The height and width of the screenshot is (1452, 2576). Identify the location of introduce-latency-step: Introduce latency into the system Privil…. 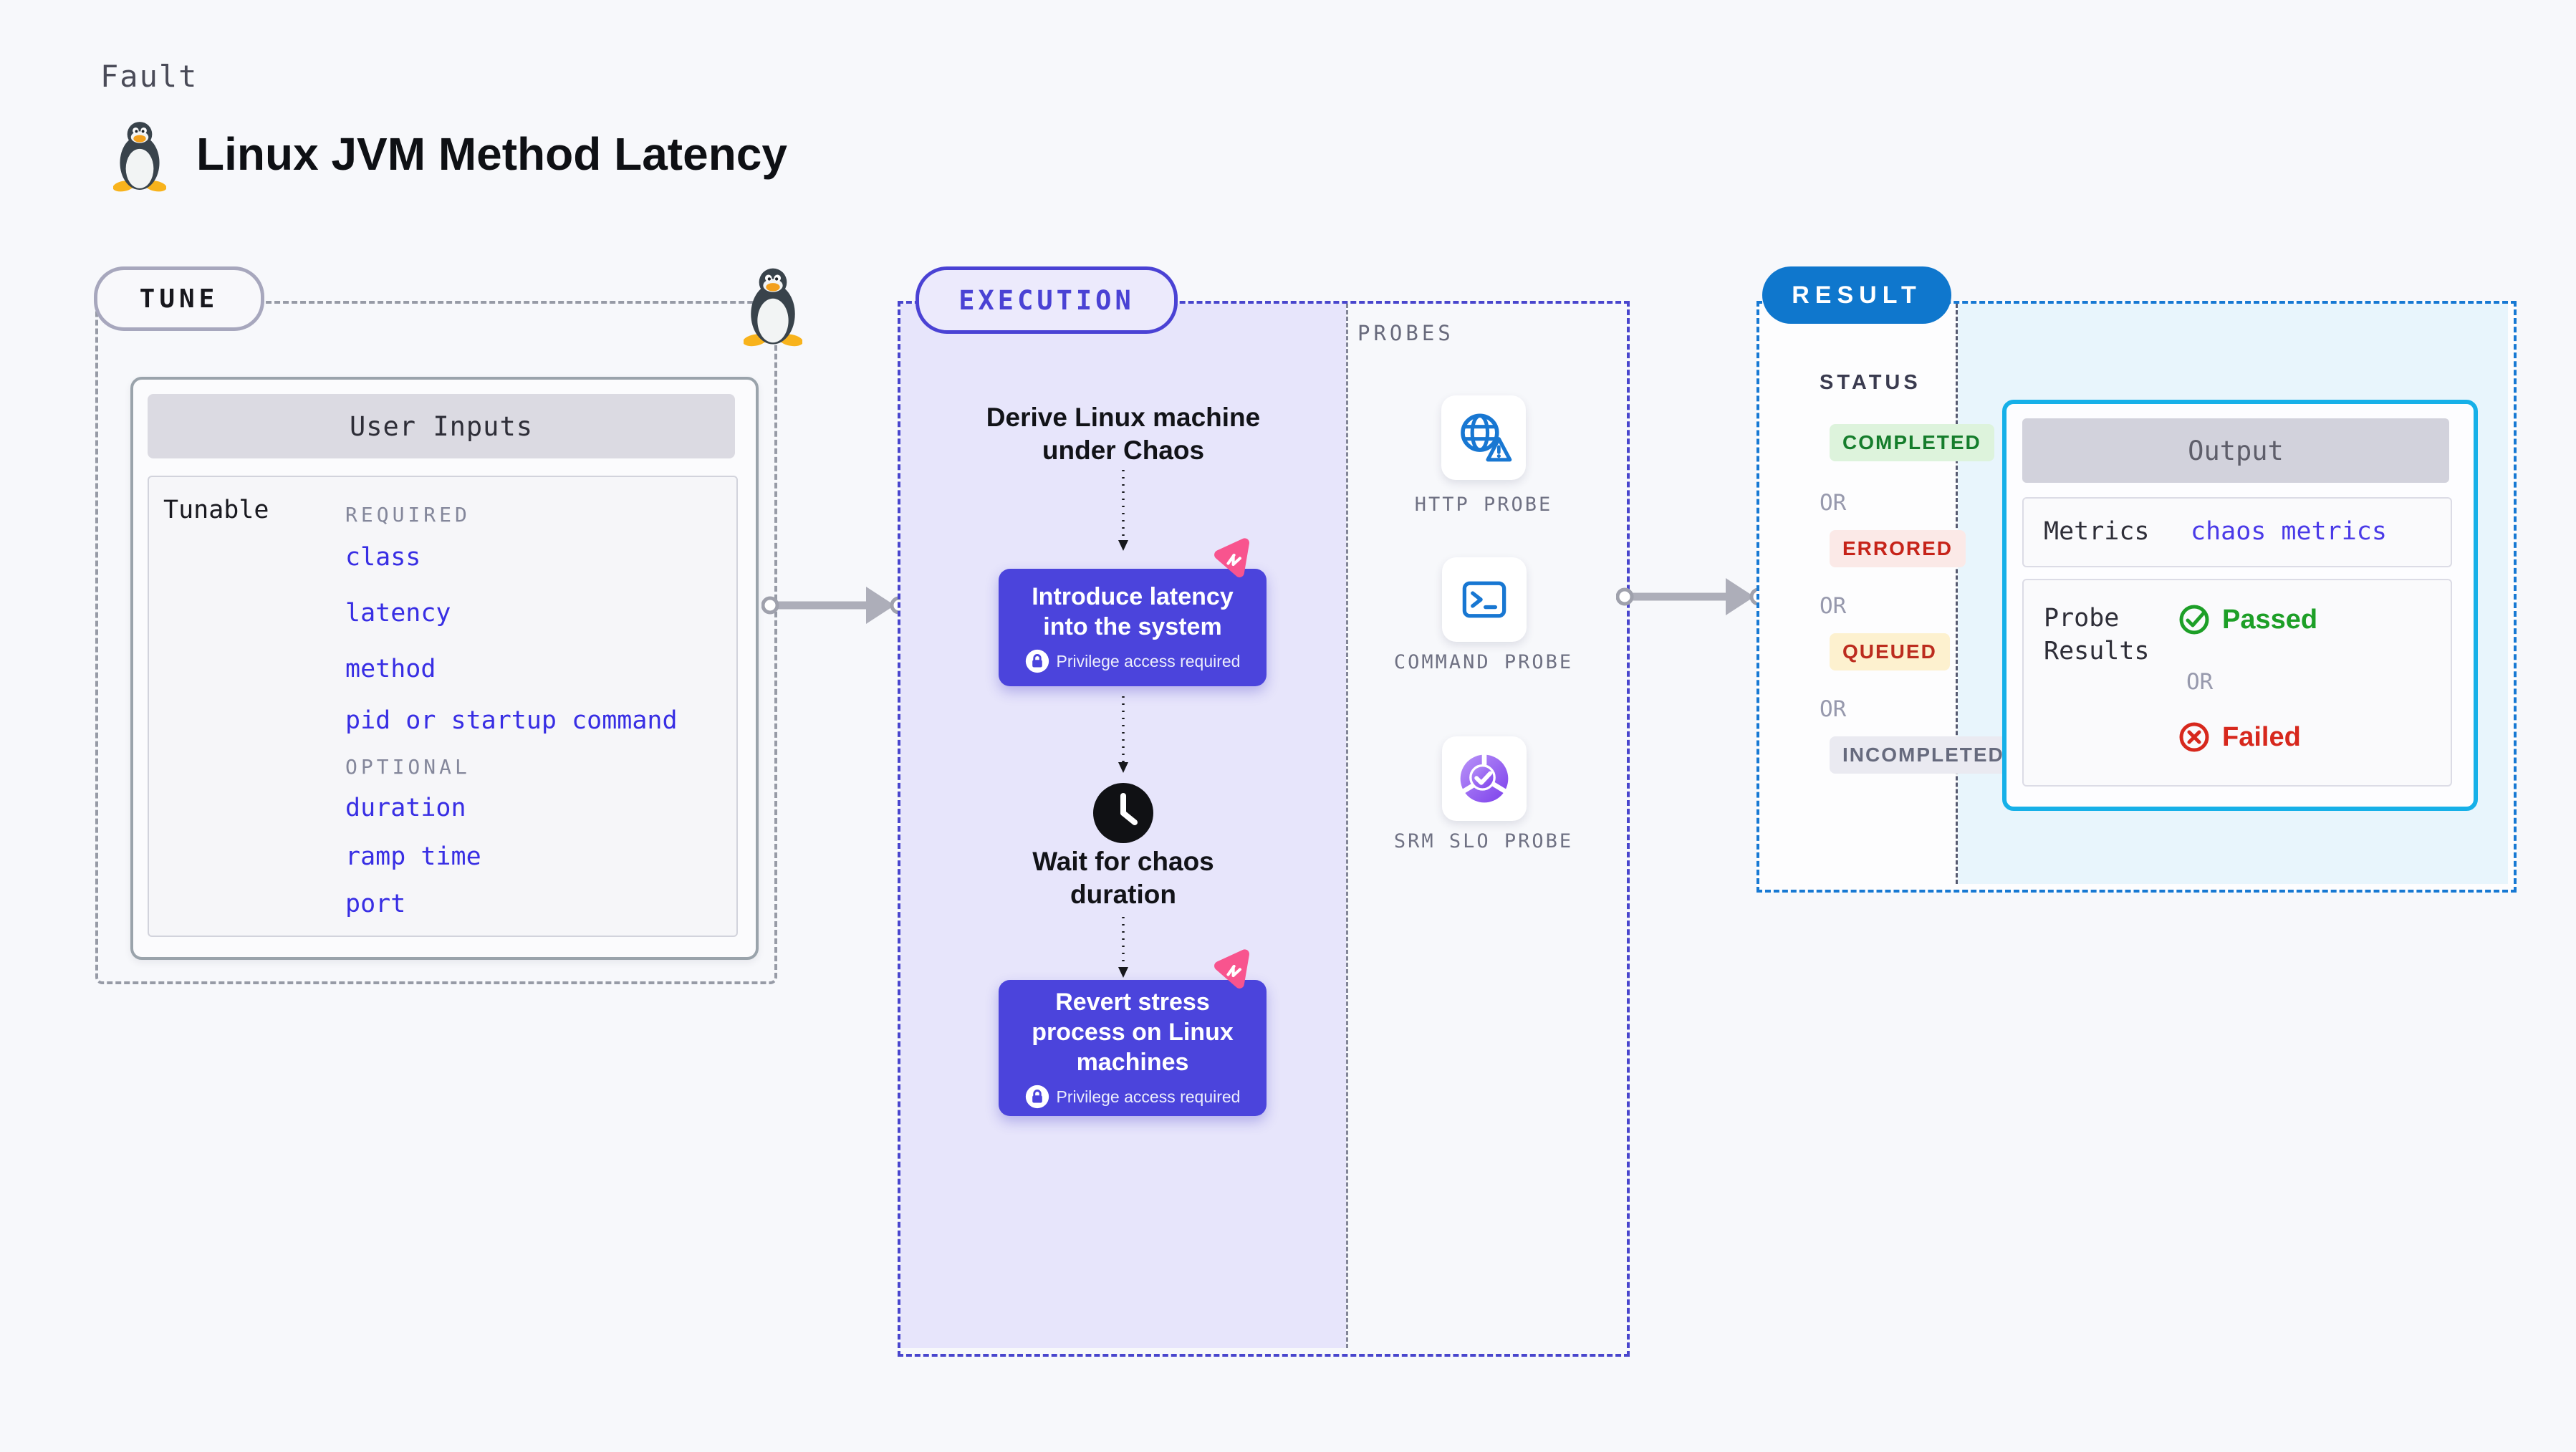
(1133, 628).